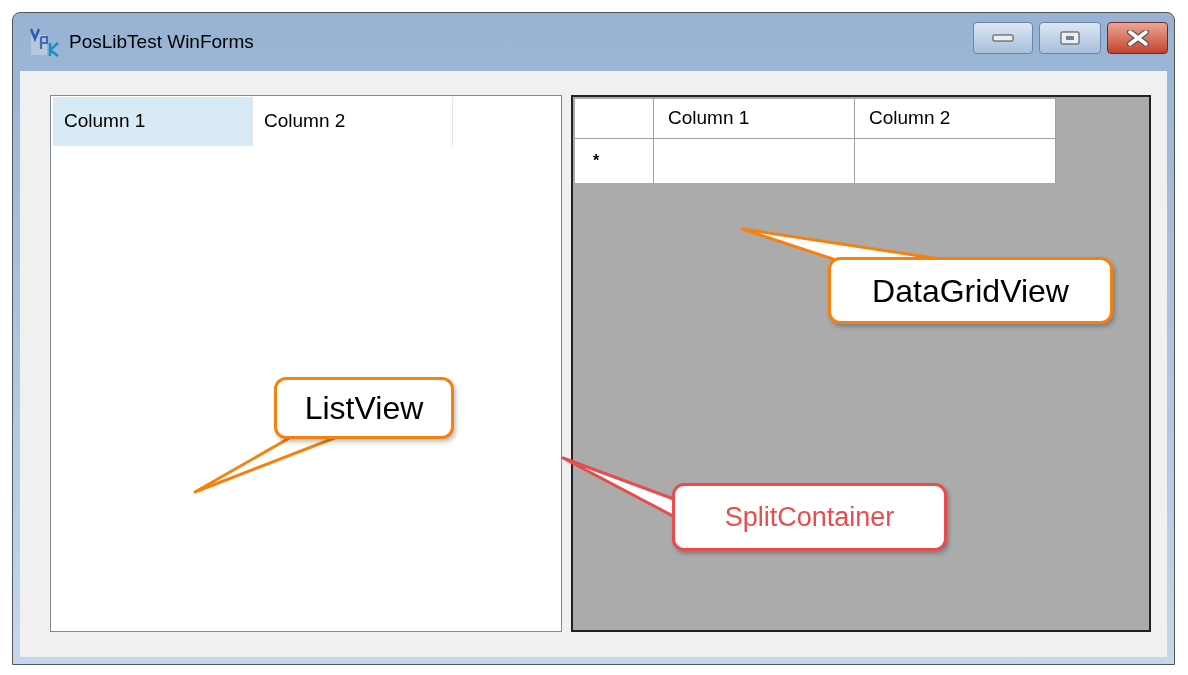 This screenshot has height=675, width=1188. I want to click on row-header: *, so click(614, 161).